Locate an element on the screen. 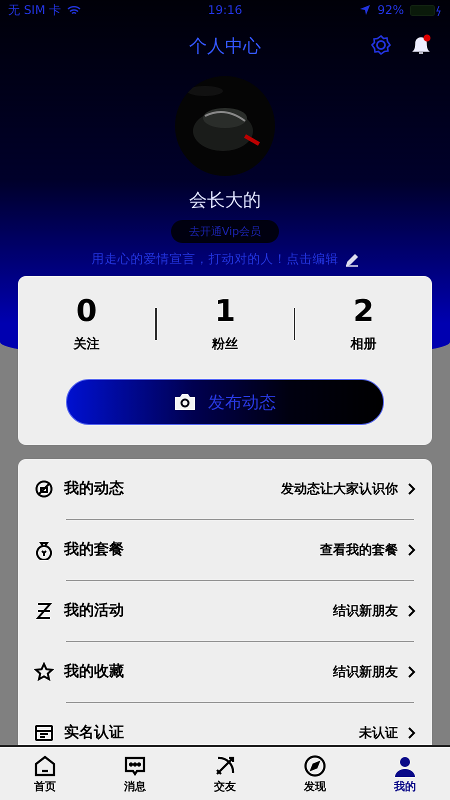  stat-label: 粉丝 is located at coordinates (225, 344).